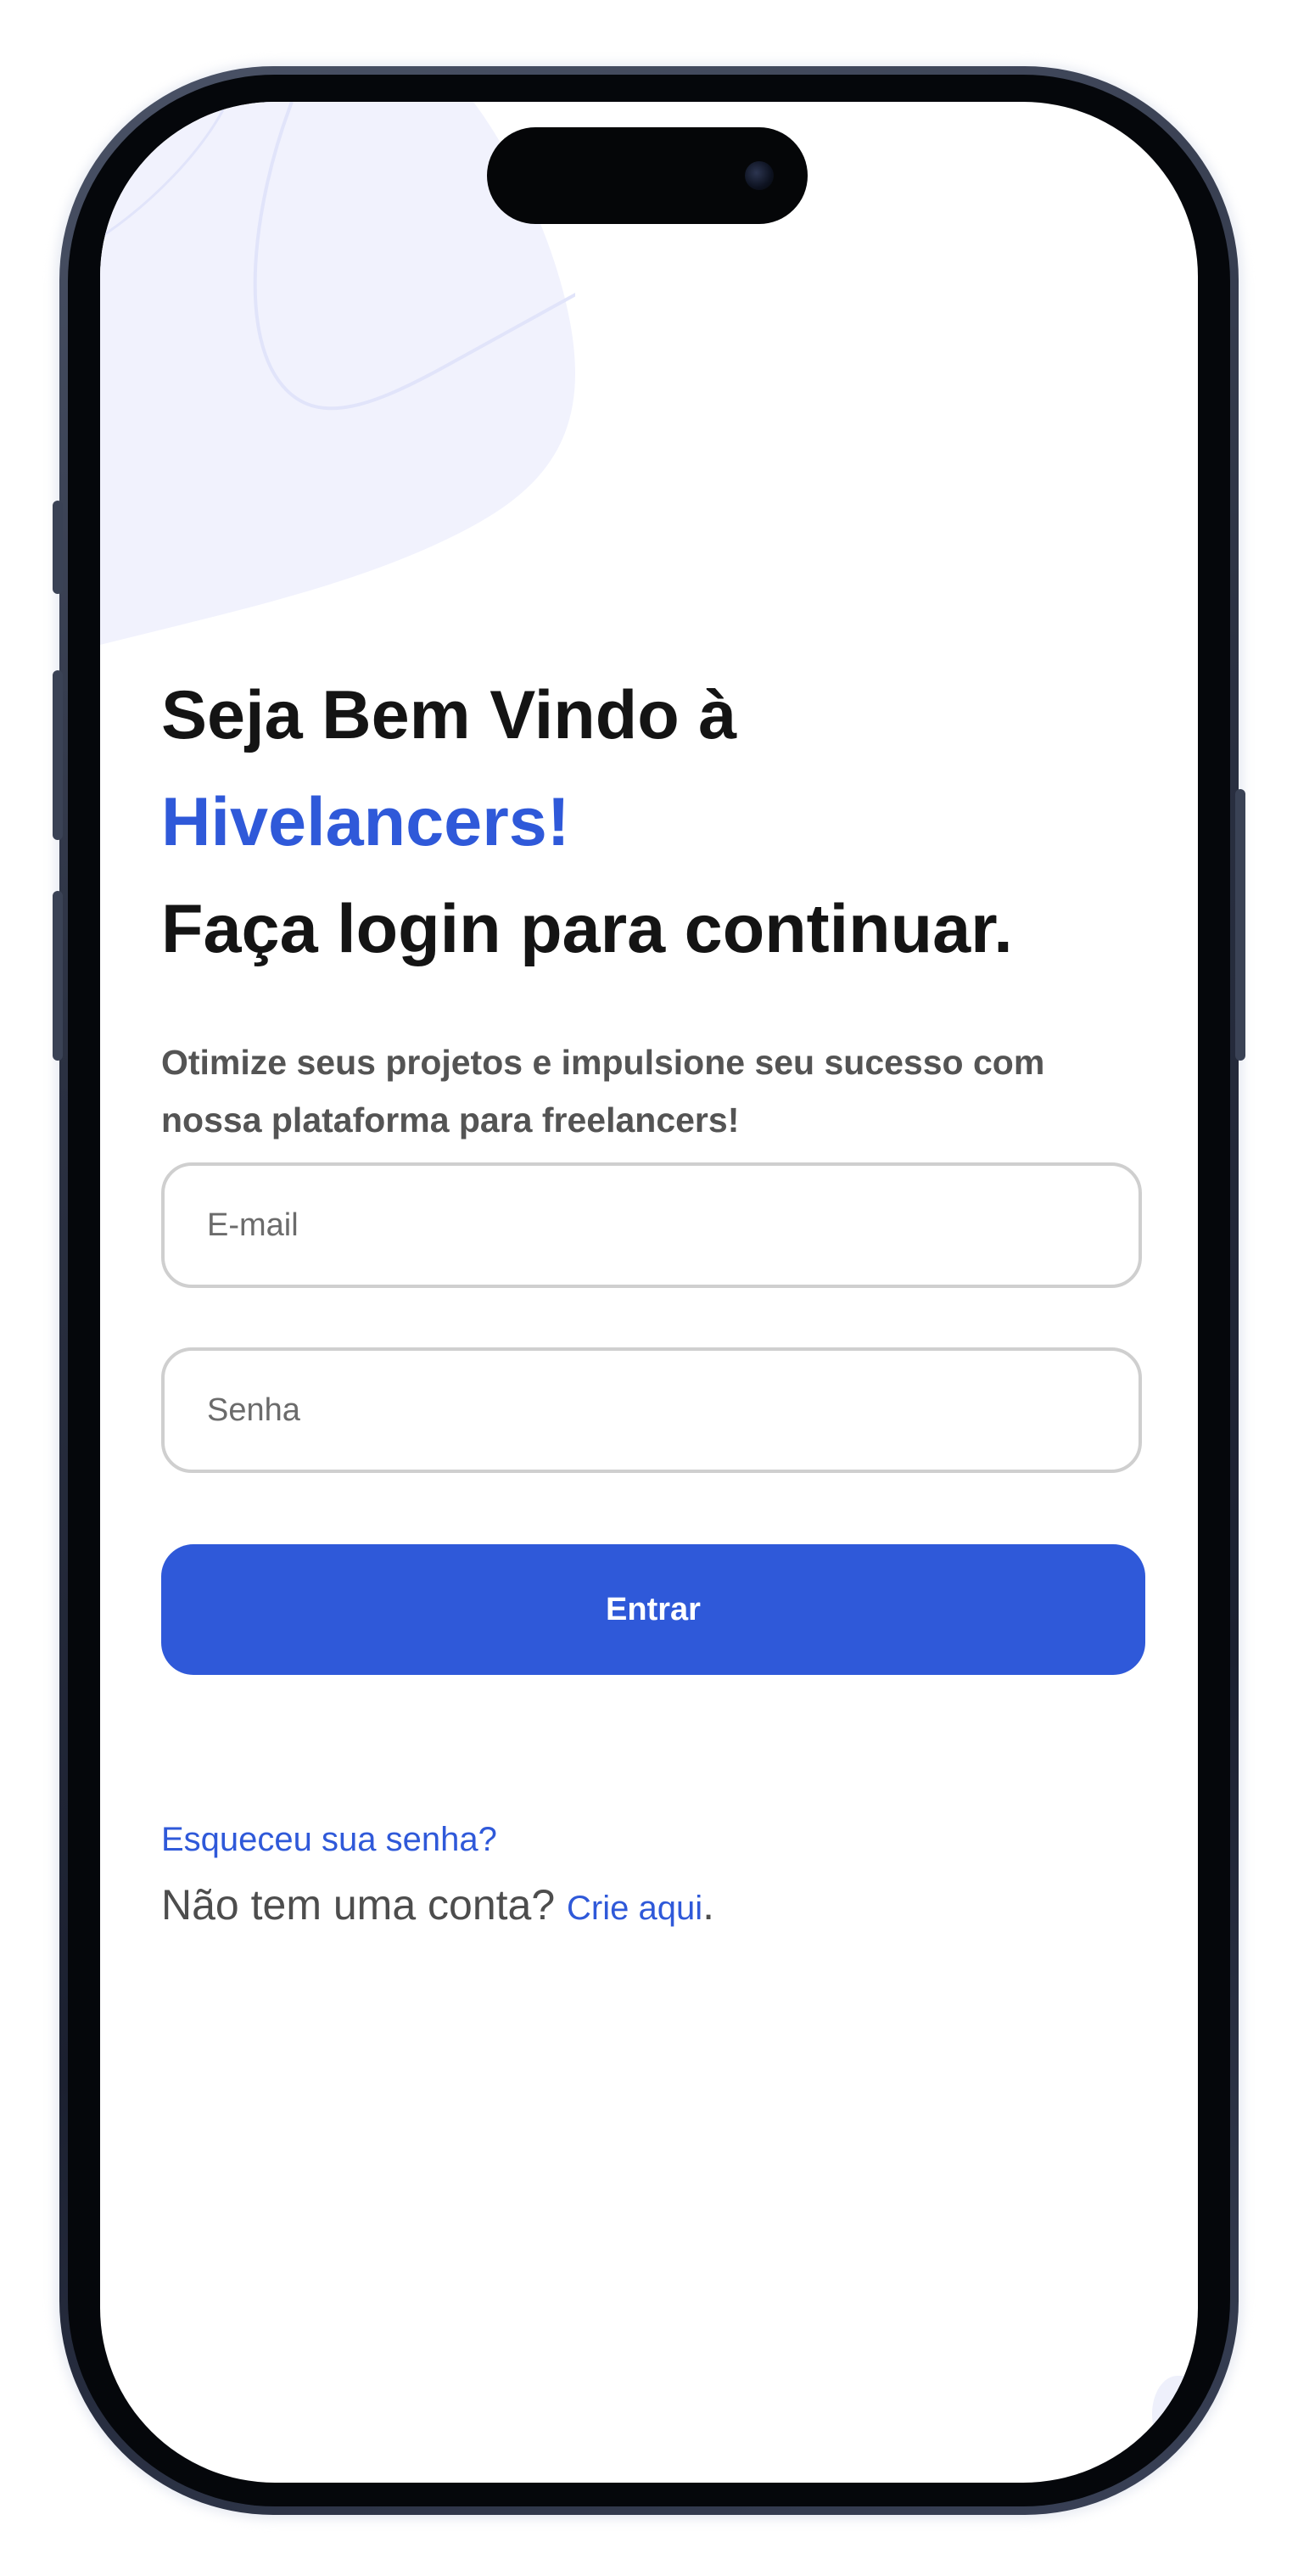 This screenshot has width=1298, height=2576. Describe the element at coordinates (1240, 925) in the screenshot. I see `power-button` at that location.